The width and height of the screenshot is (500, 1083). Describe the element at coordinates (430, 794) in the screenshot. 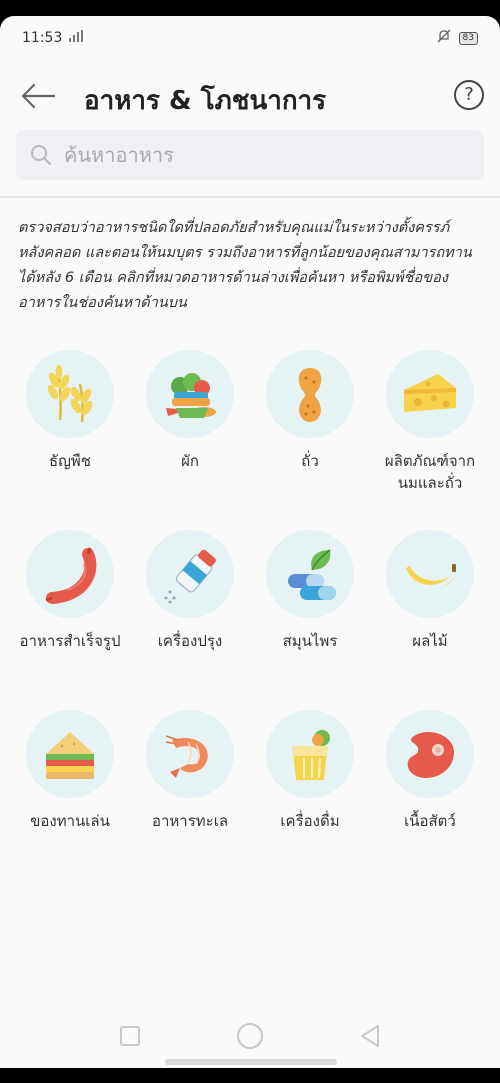

I see `category-meat: เนื้อสัตว์` at that location.